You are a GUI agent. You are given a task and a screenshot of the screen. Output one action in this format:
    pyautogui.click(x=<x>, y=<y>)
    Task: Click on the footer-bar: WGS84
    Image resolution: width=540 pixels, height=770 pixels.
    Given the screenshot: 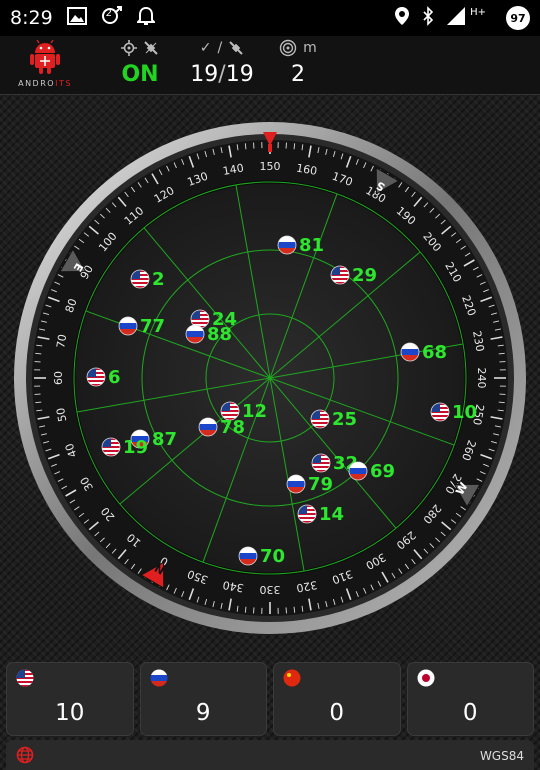 What is the action you would take?
    pyautogui.click(x=270, y=755)
    